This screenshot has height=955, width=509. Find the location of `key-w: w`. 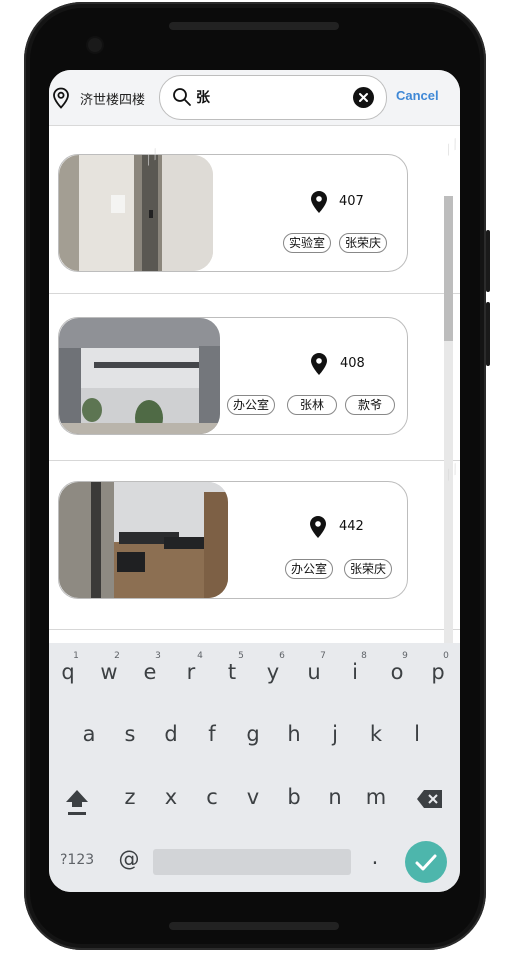

key-w: w is located at coordinates (109, 672).